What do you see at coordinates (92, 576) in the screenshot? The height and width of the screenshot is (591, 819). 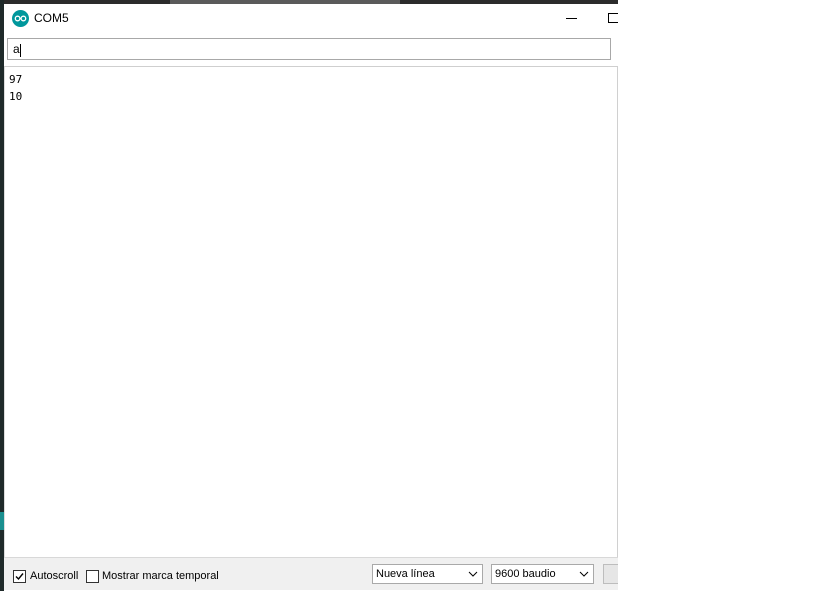 I see `timestamp-checkbox` at bounding box center [92, 576].